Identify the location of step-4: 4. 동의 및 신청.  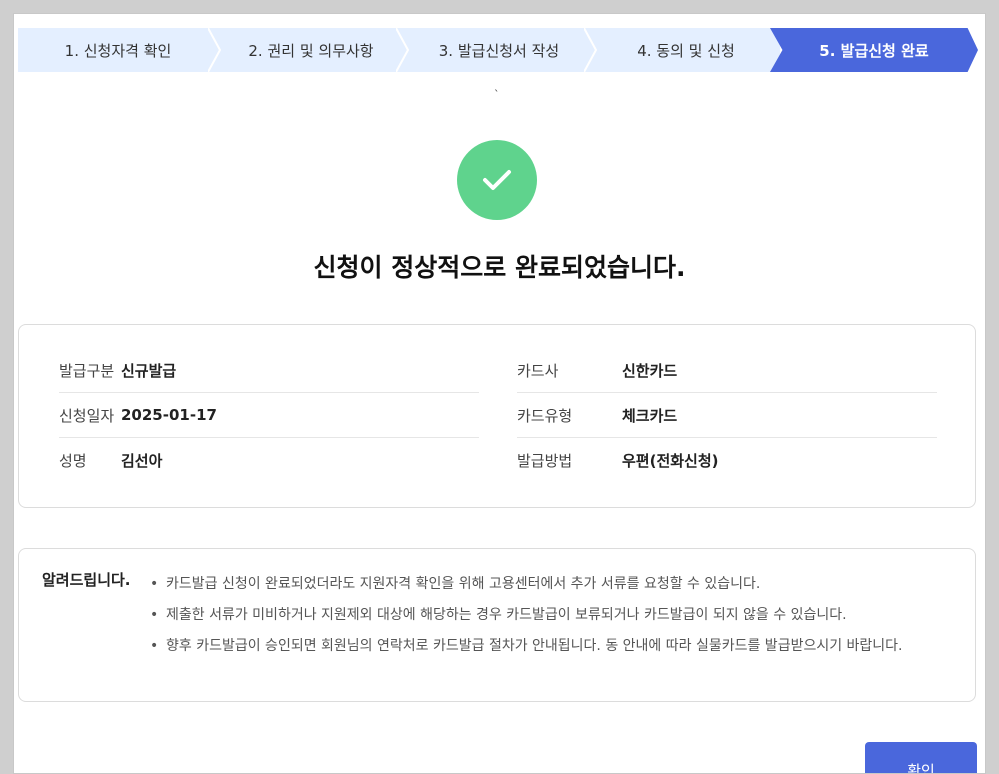
(682, 50).